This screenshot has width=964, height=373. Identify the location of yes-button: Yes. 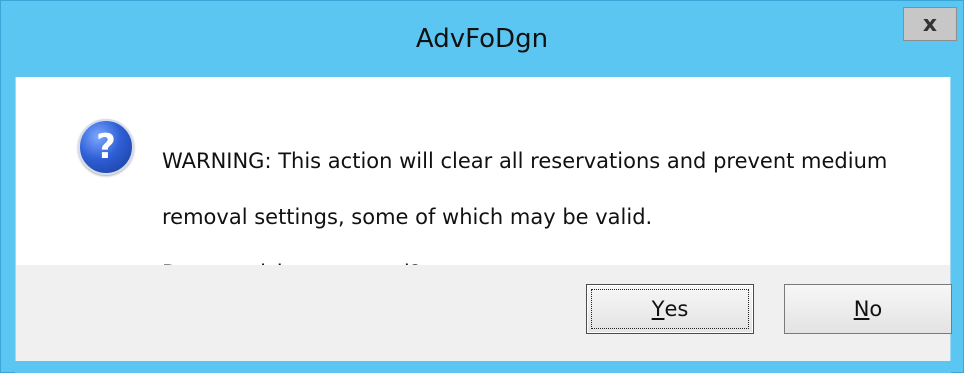
(670, 309).